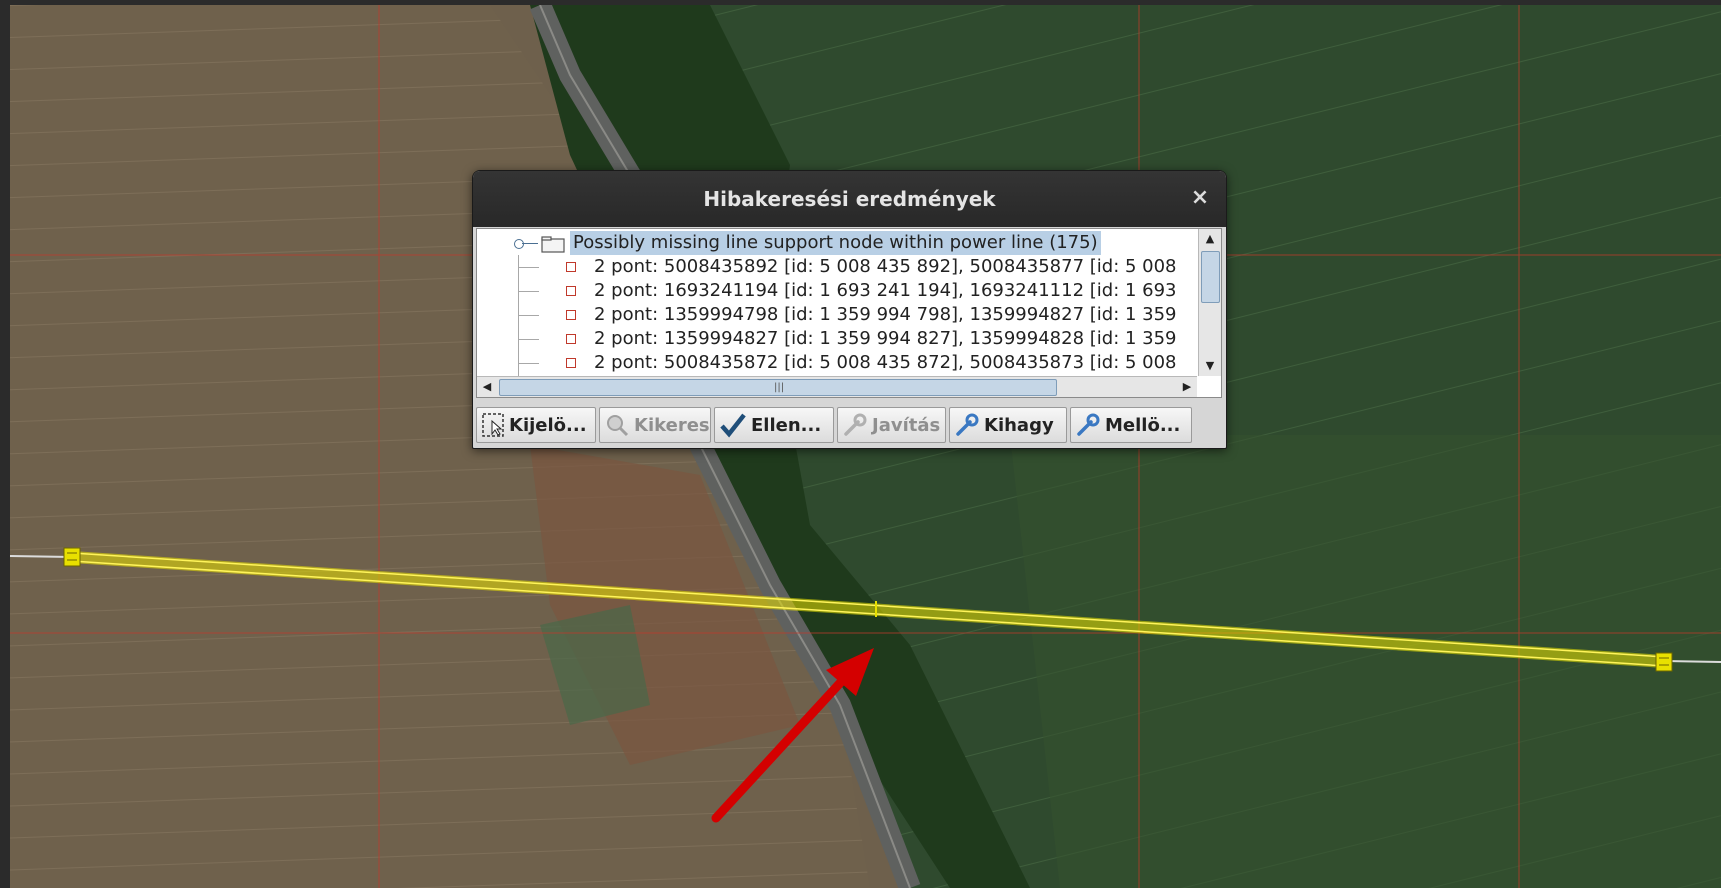 The image size is (1721, 888). I want to click on tree-expand-handle, so click(519, 244).